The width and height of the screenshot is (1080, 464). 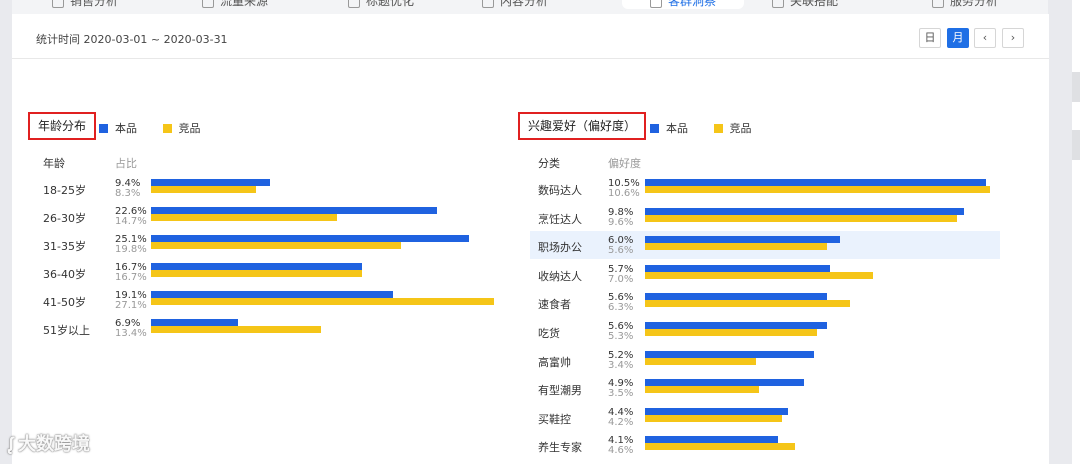 What do you see at coordinates (62, 126) in the screenshot?
I see `age-section-title: 年龄分布` at bounding box center [62, 126].